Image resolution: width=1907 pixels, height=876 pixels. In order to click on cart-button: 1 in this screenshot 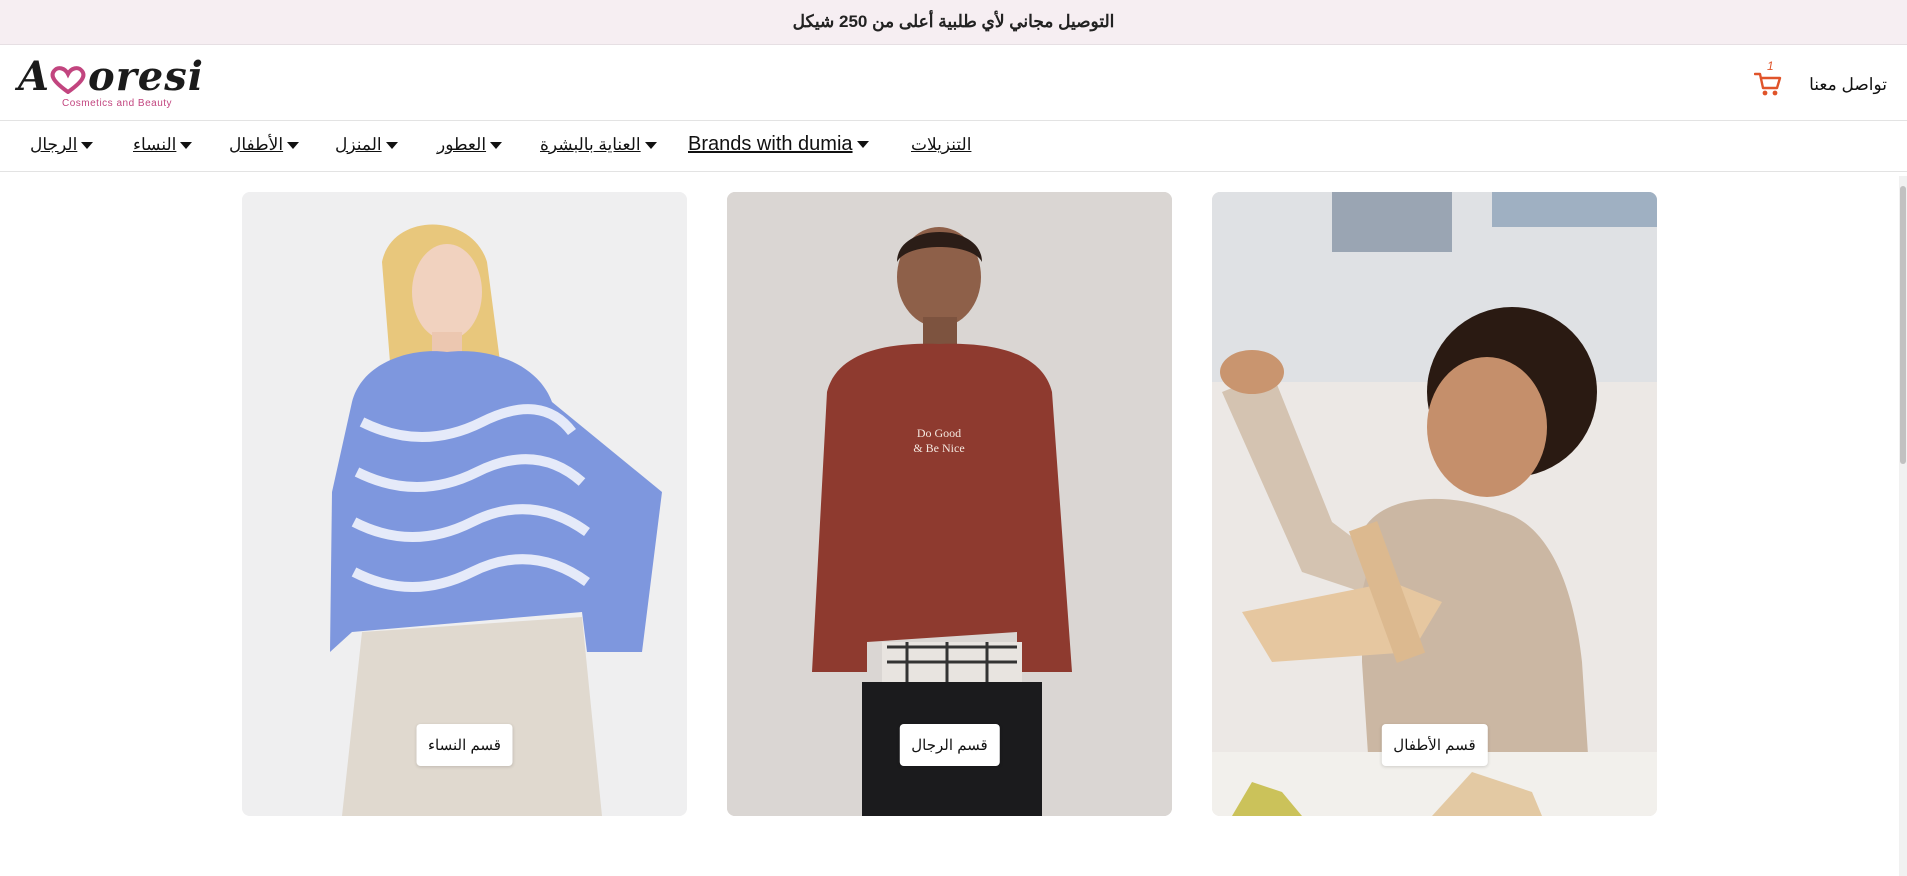, I will do `click(1769, 79)`.